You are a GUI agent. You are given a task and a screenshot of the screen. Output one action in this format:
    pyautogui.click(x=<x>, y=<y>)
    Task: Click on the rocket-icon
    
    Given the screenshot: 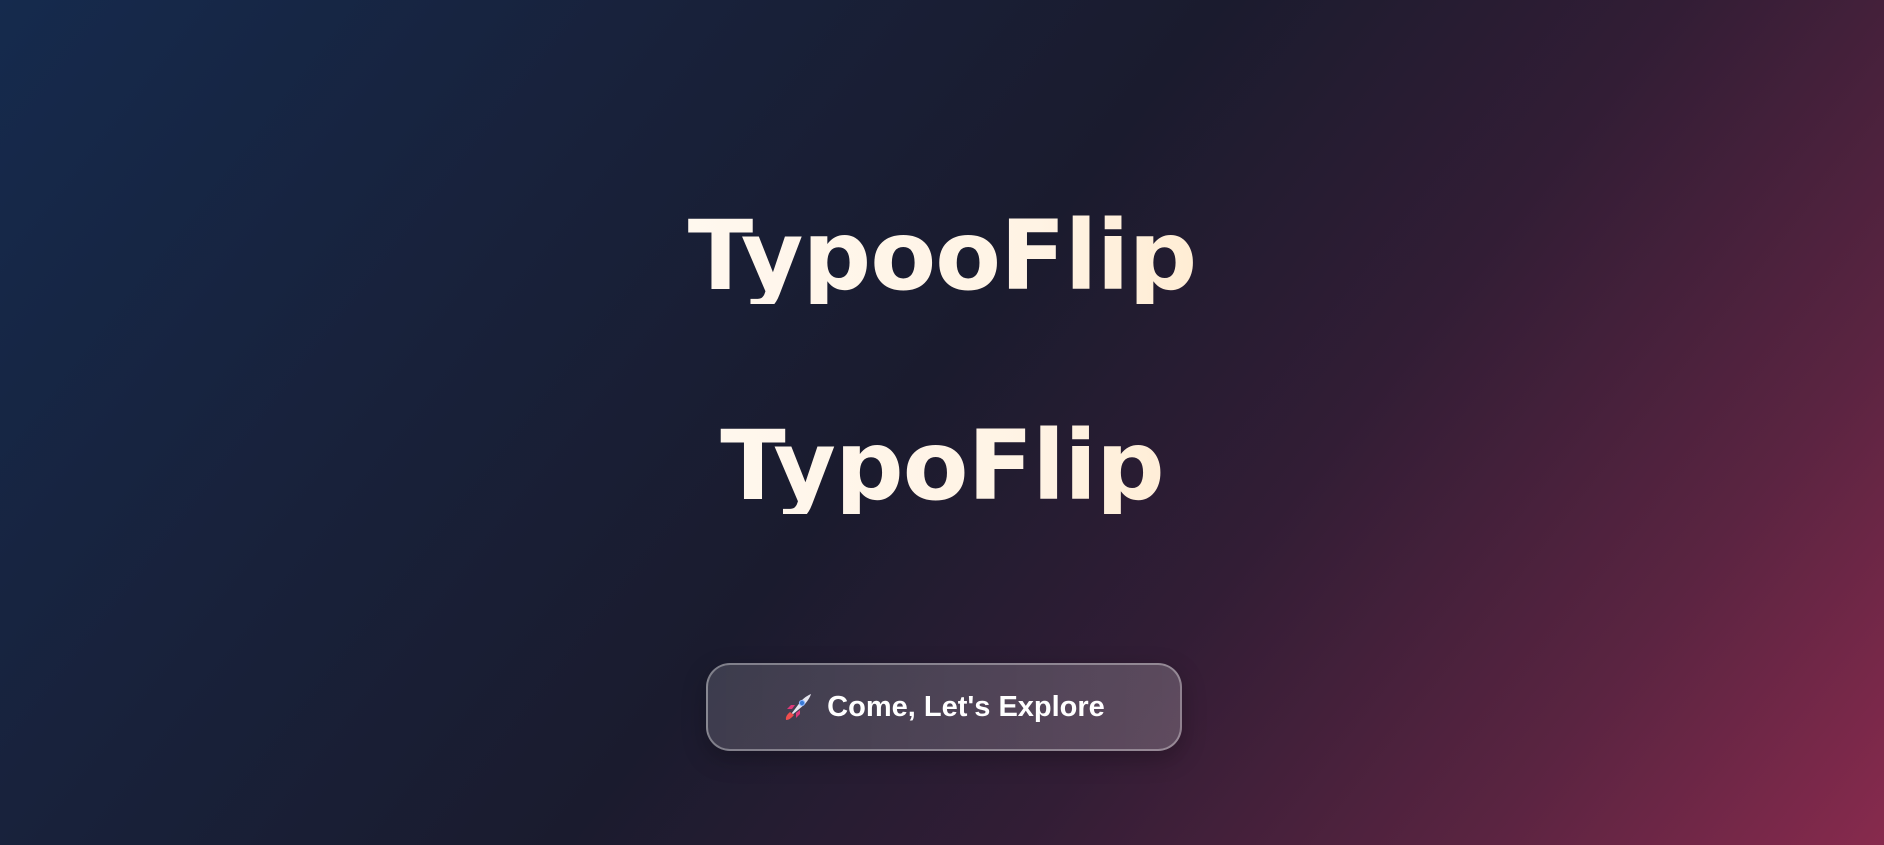 What is the action you would take?
    pyautogui.click(x=798, y=707)
    